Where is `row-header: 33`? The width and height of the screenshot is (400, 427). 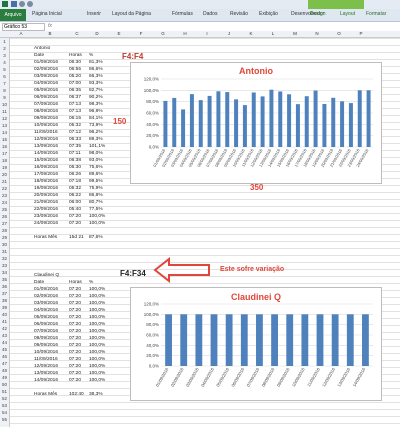 row-header: 33 is located at coordinates (4, 265).